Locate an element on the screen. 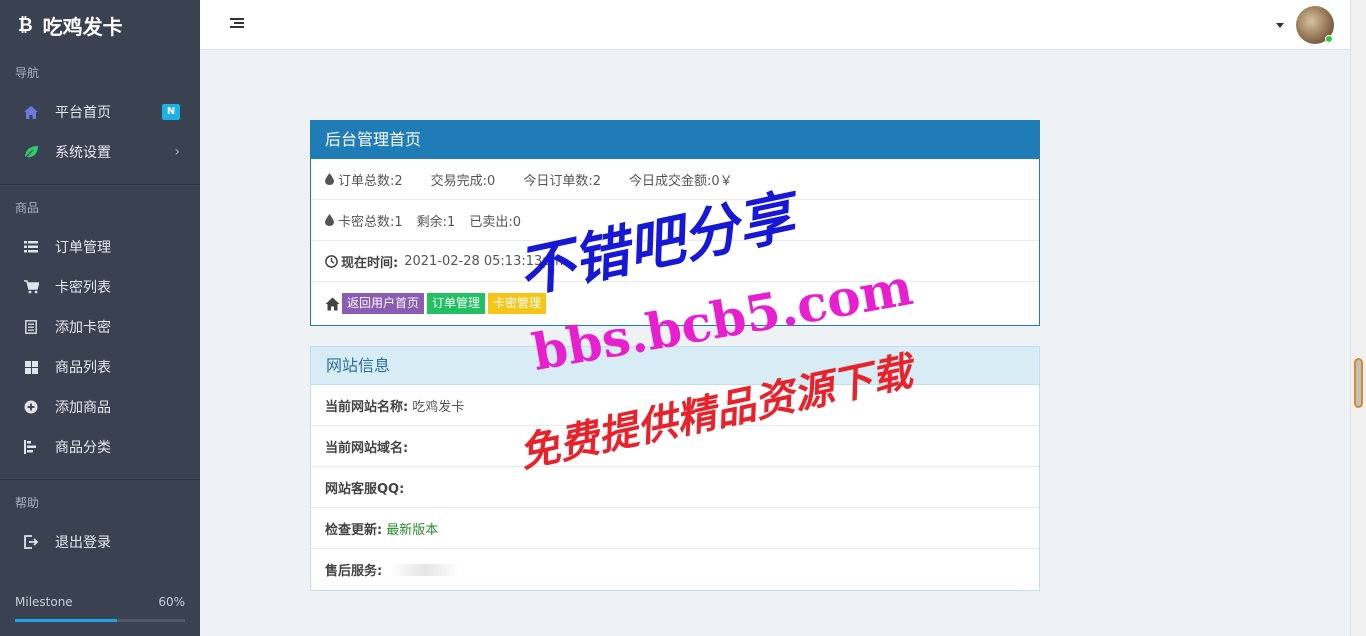 The width and height of the screenshot is (1366, 636). info-label: 当前网站域名: is located at coordinates (367, 448).